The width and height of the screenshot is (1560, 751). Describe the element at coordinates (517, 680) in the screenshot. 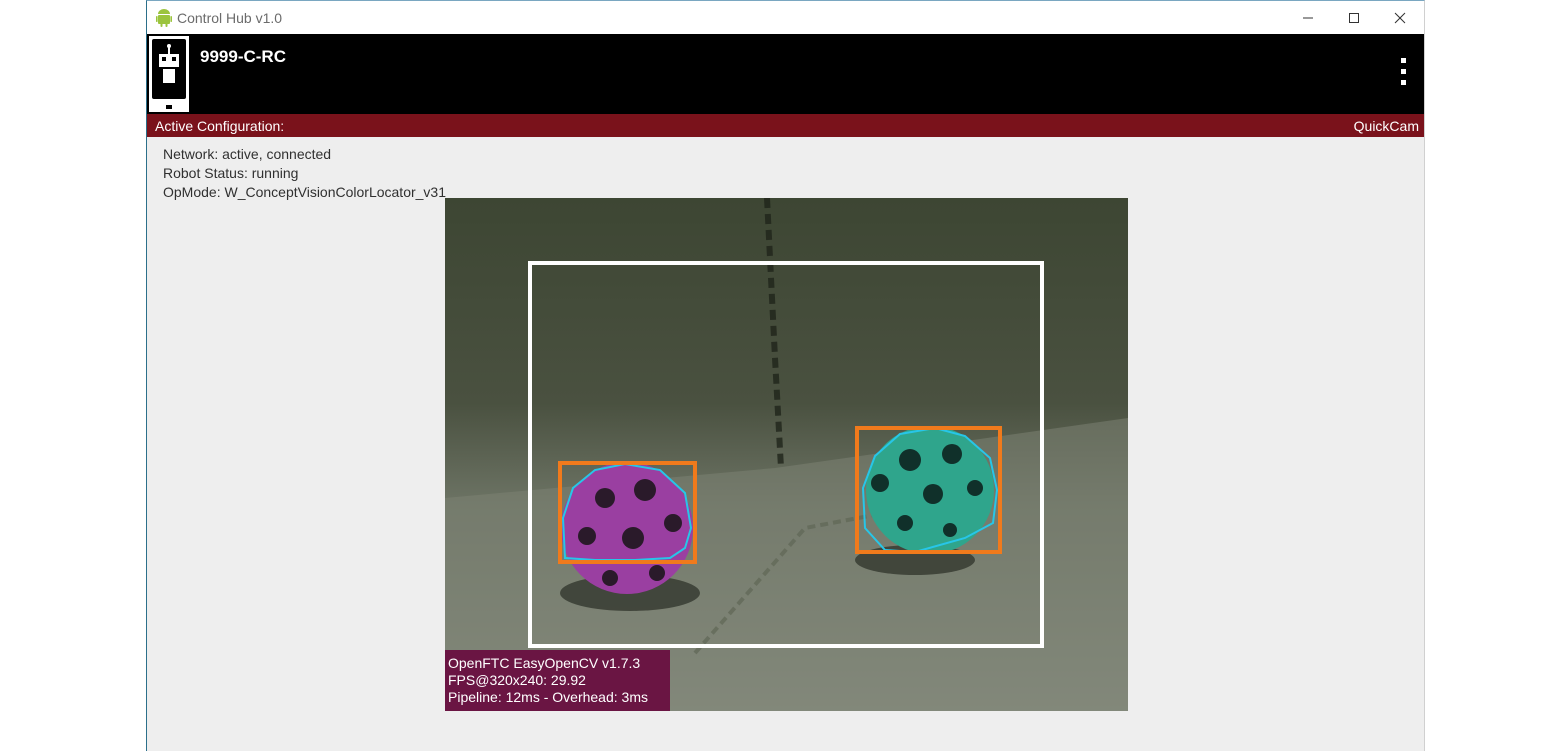

I see `overlay-line-fps: FPS@320x240: 29.92` at that location.